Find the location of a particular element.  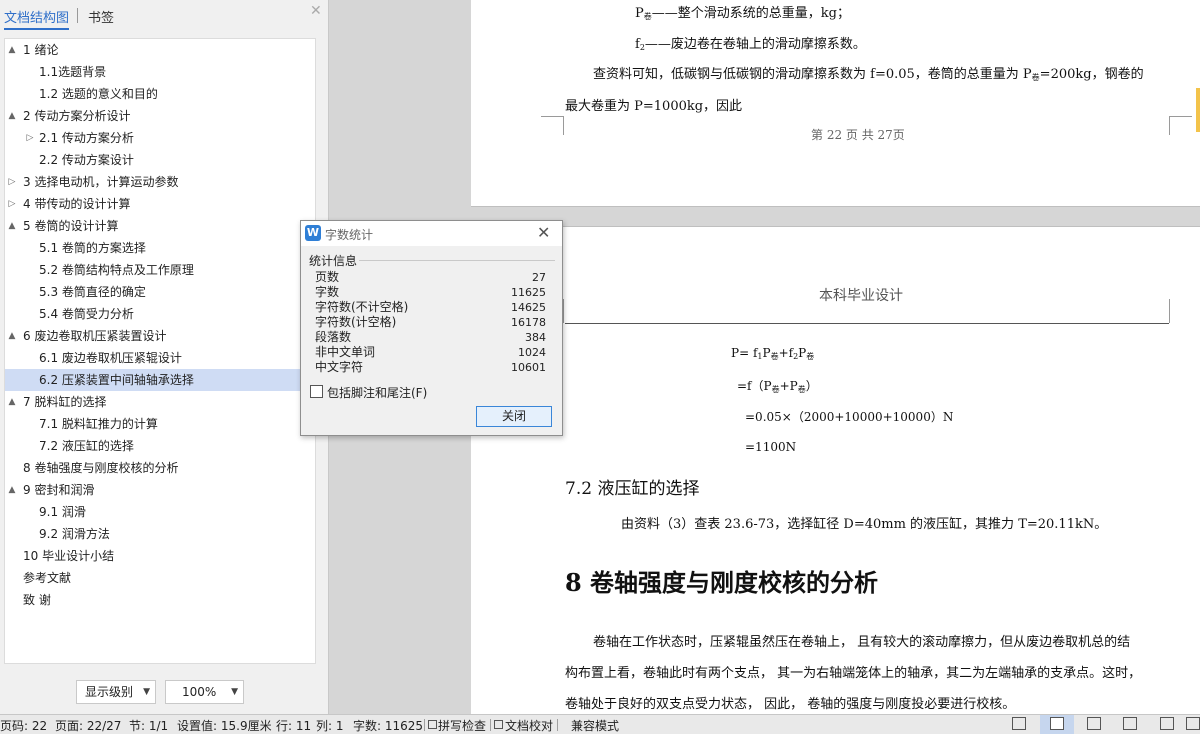

outline-item: 2.2 传动方案设计 is located at coordinates (160, 160).